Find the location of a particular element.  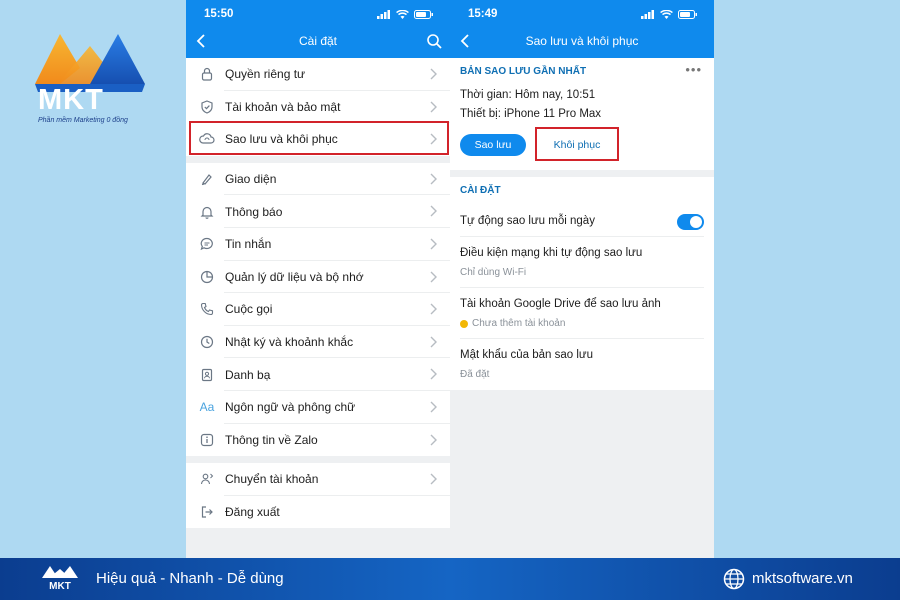

settings-item-contacts: Danh bạ is located at coordinates (318, 374).